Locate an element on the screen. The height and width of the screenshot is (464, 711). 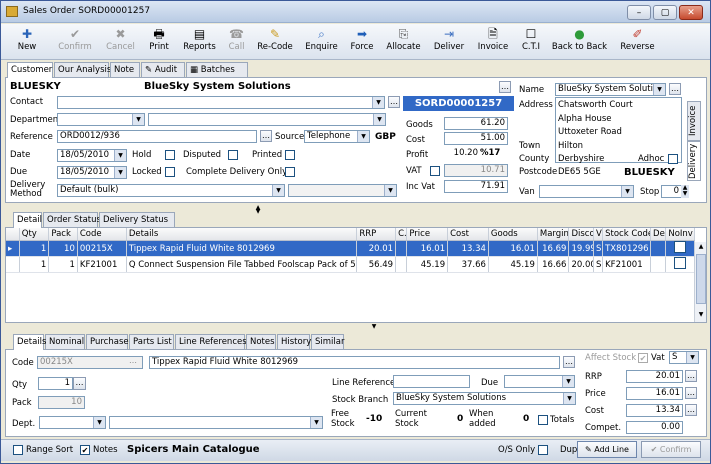
vat-checkbox is located at coordinates (435, 171).